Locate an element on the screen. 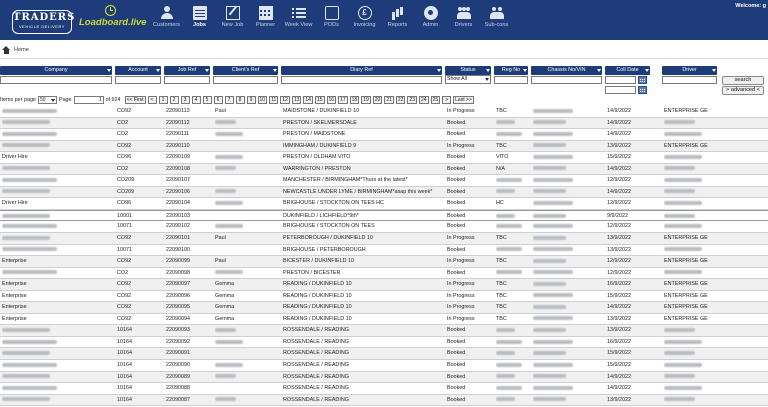 The width and height of the screenshot is (768, 407). job-ref-filter-input is located at coordinates (187, 80).